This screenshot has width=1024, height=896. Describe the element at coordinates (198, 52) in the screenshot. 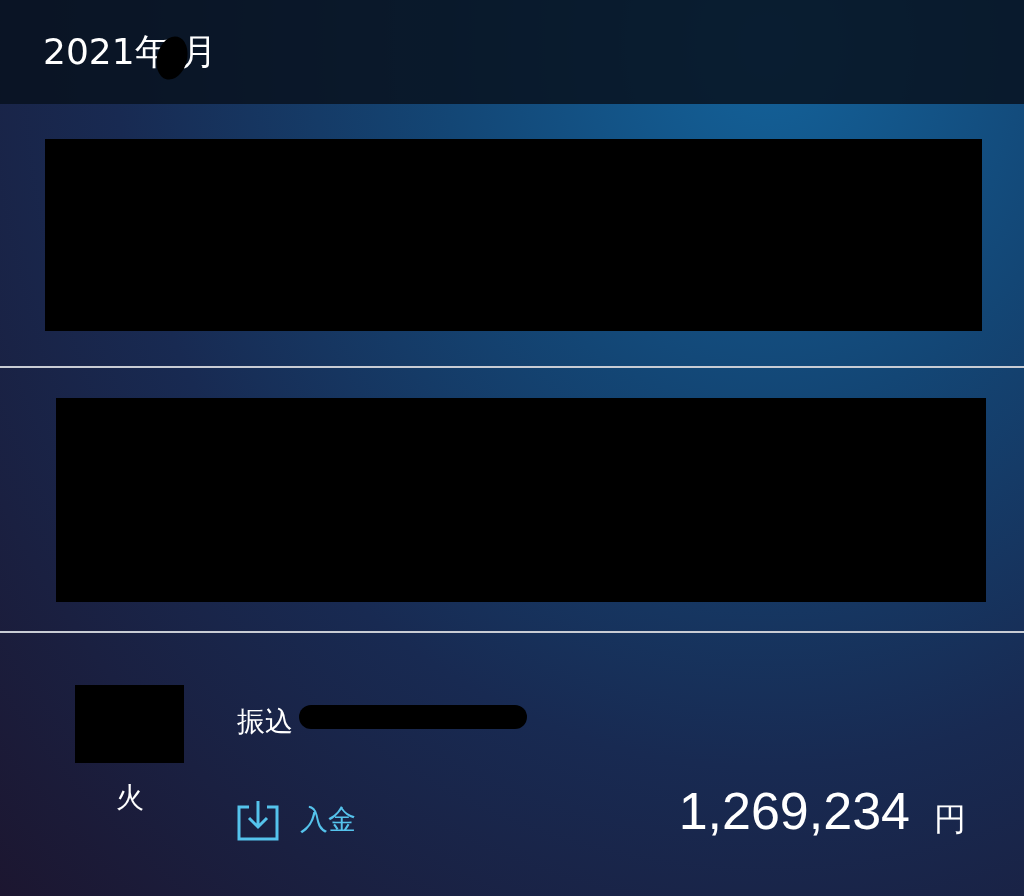

I see `month-label: 月` at that location.